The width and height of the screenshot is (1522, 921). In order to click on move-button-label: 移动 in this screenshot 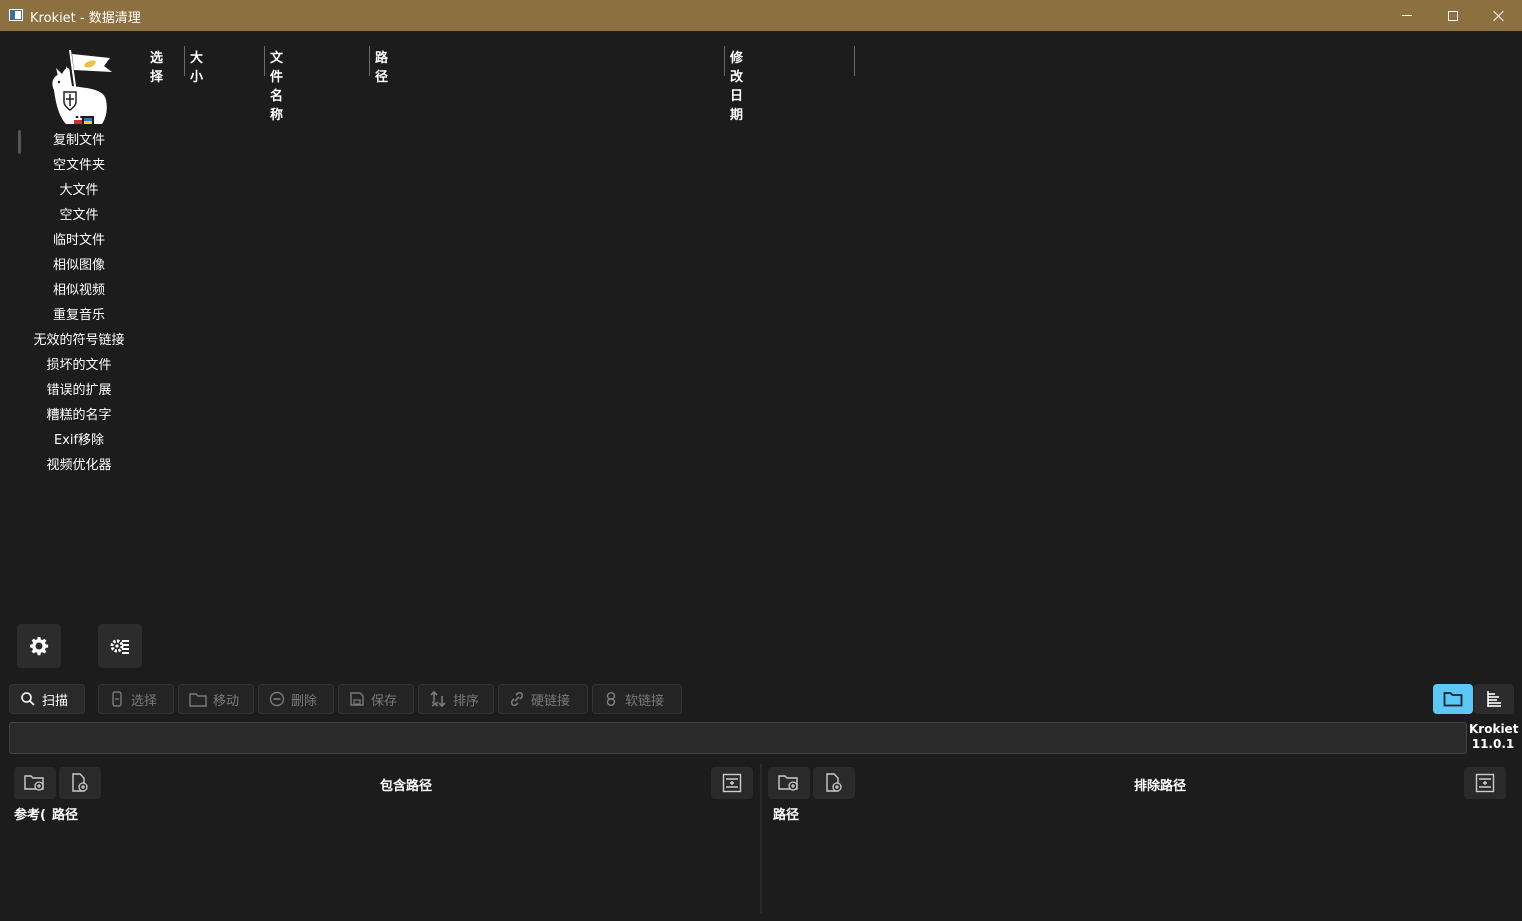, I will do `click(226, 701)`.